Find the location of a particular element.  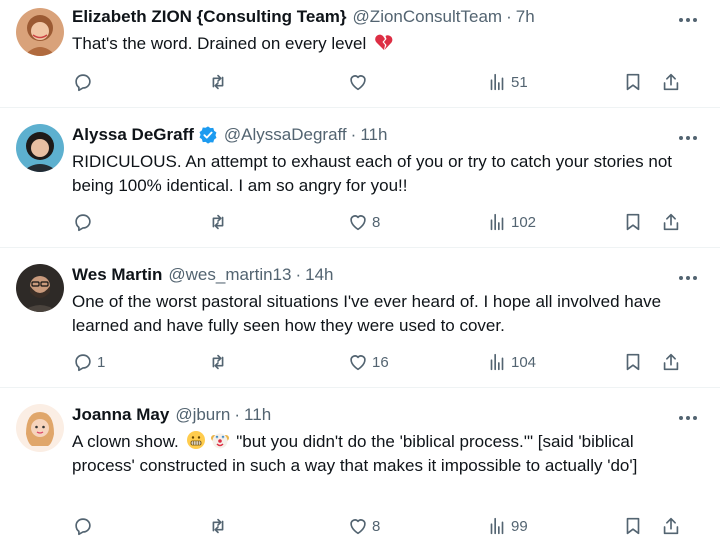

views-button: 102 is located at coordinates (511, 222).